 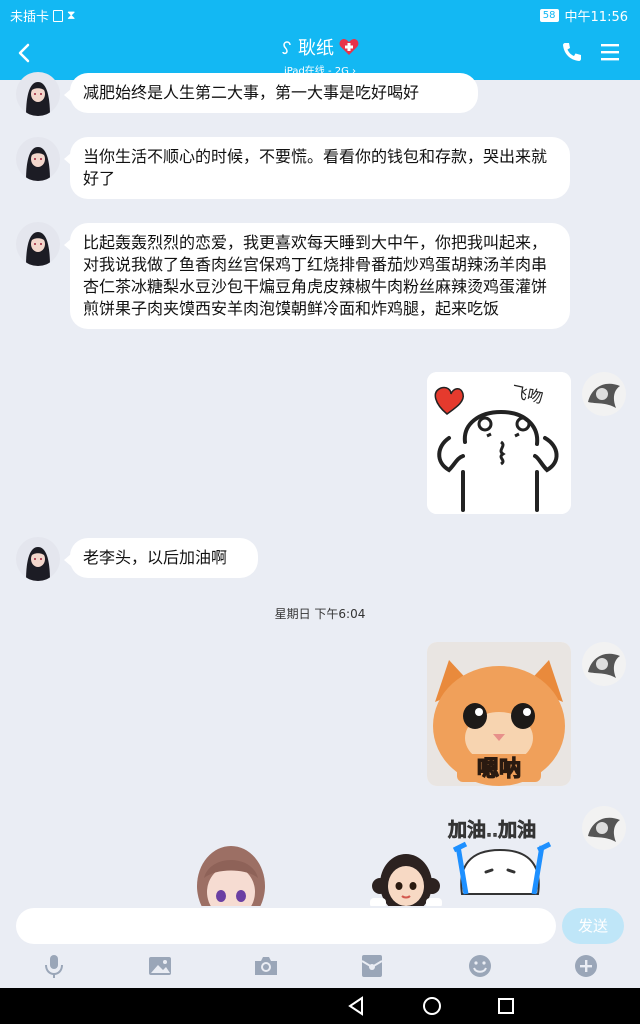 I want to click on status-bar: 未插卡 ⧗ 58 中午11:56, so click(x=320, y=14).